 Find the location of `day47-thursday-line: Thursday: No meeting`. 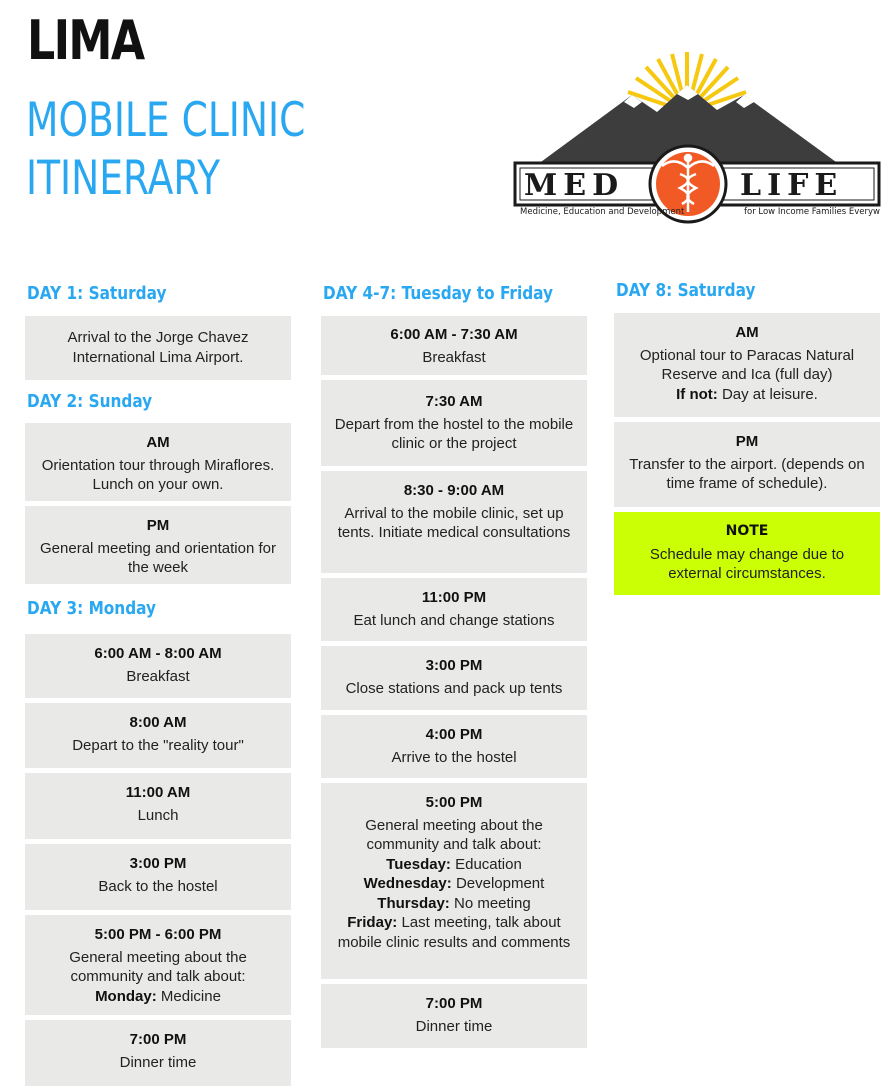

day47-thursday-line: Thursday: No meeting is located at coordinates (454, 903).